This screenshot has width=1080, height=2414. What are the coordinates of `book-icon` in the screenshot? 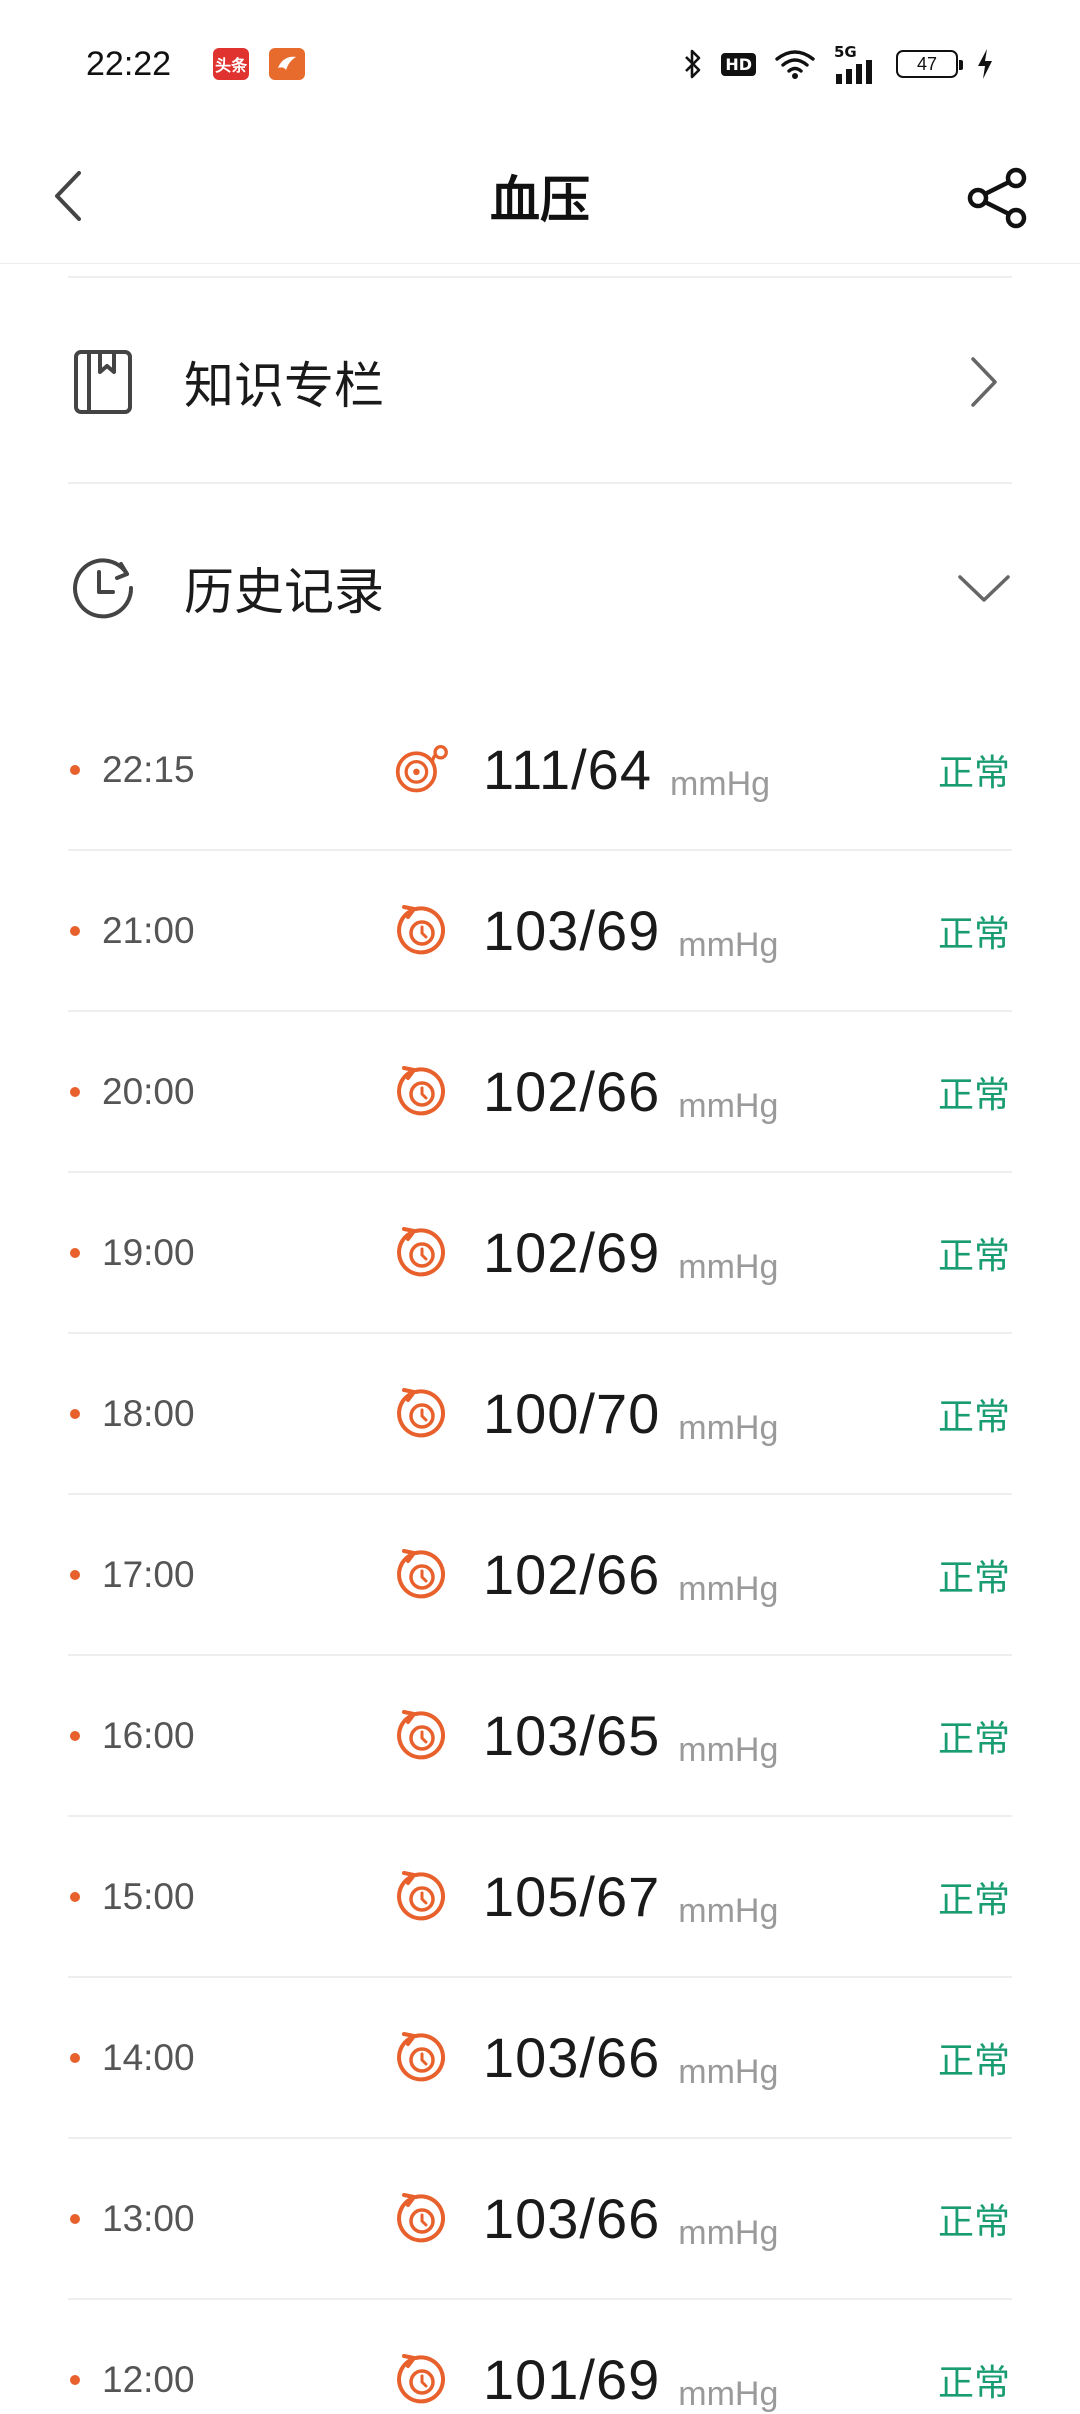 It's located at (103, 382).